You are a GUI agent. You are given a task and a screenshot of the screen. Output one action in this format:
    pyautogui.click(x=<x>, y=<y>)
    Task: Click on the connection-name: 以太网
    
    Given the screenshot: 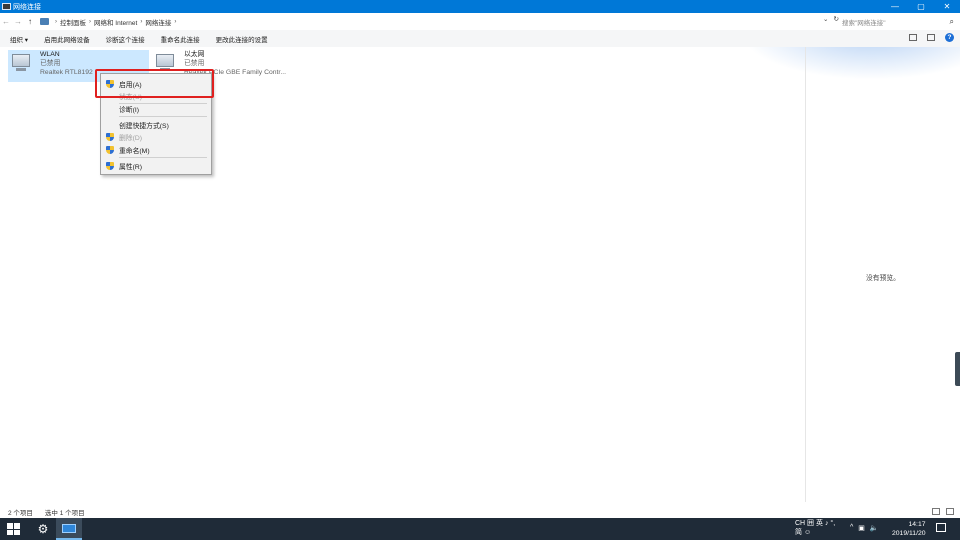 What is the action you would take?
    pyautogui.click(x=194, y=54)
    